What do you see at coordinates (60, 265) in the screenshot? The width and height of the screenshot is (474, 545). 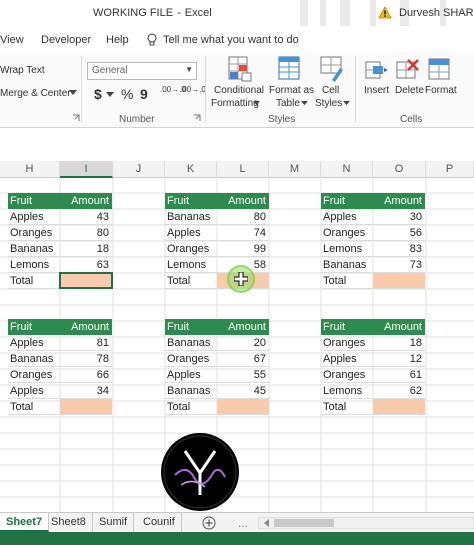 I see `table-row: Lemons 63` at bounding box center [60, 265].